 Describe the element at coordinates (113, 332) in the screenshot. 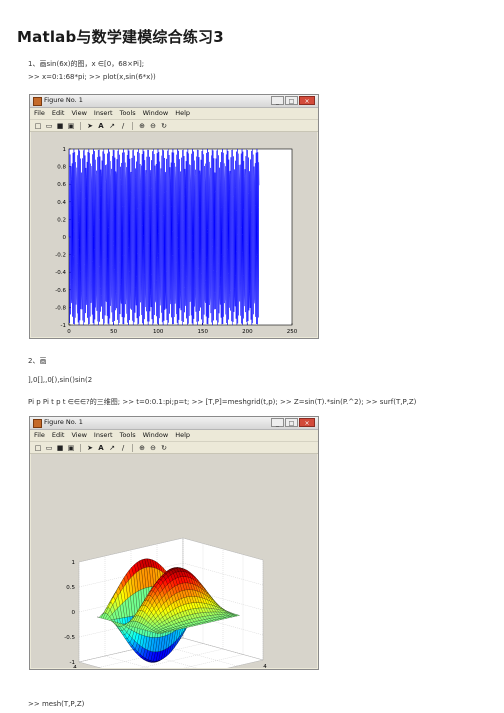

I see `x-tick-label: 50` at that location.